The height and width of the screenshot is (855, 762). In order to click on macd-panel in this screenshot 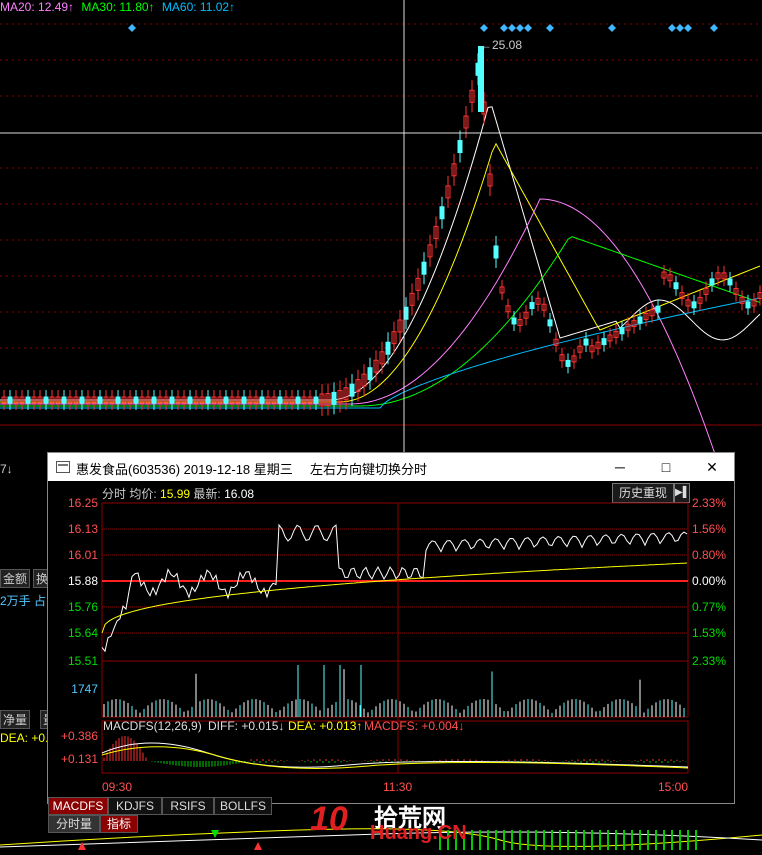, I will do `click(395, 752)`.